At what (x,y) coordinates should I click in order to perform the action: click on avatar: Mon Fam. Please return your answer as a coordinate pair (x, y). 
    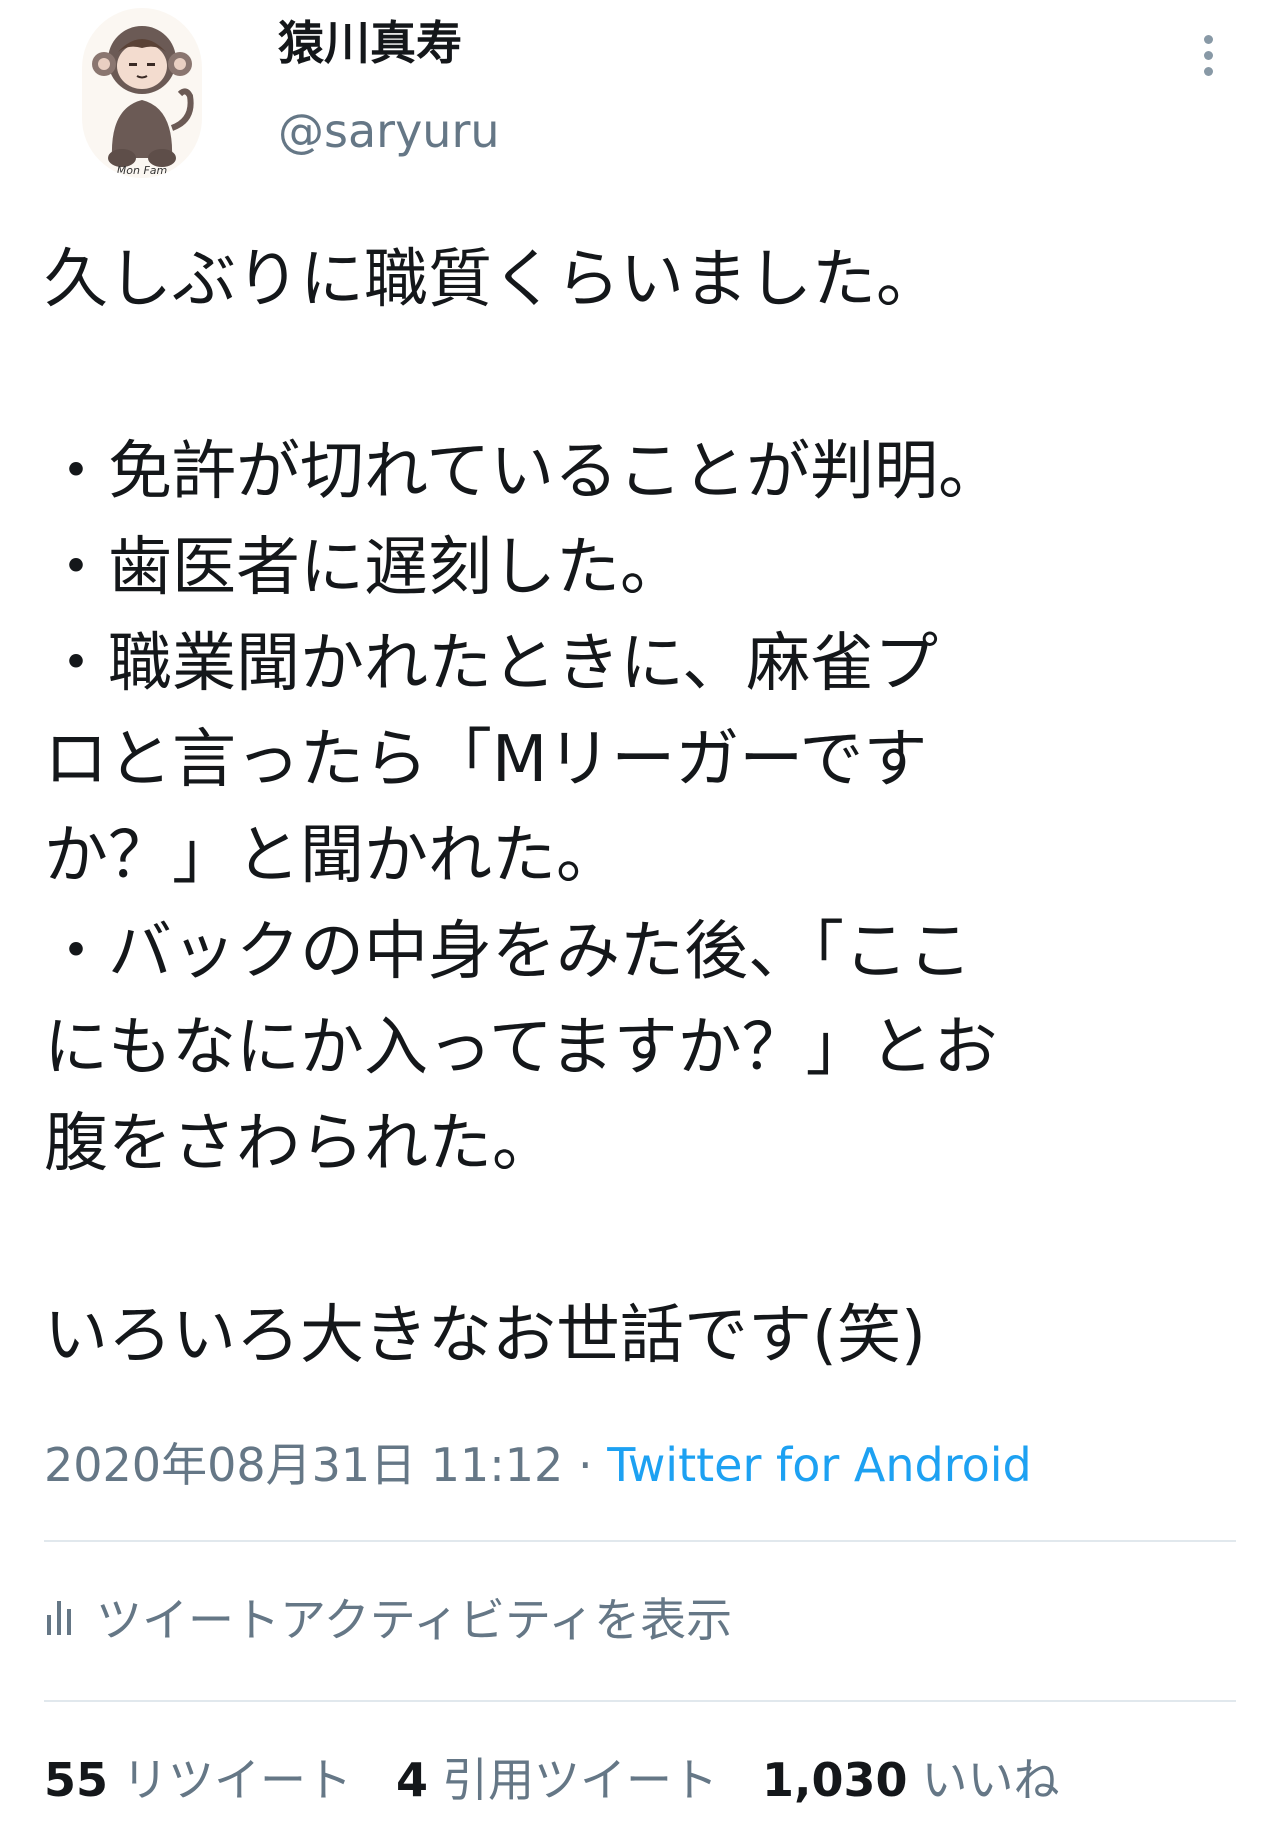
    Looking at the image, I should click on (142, 93).